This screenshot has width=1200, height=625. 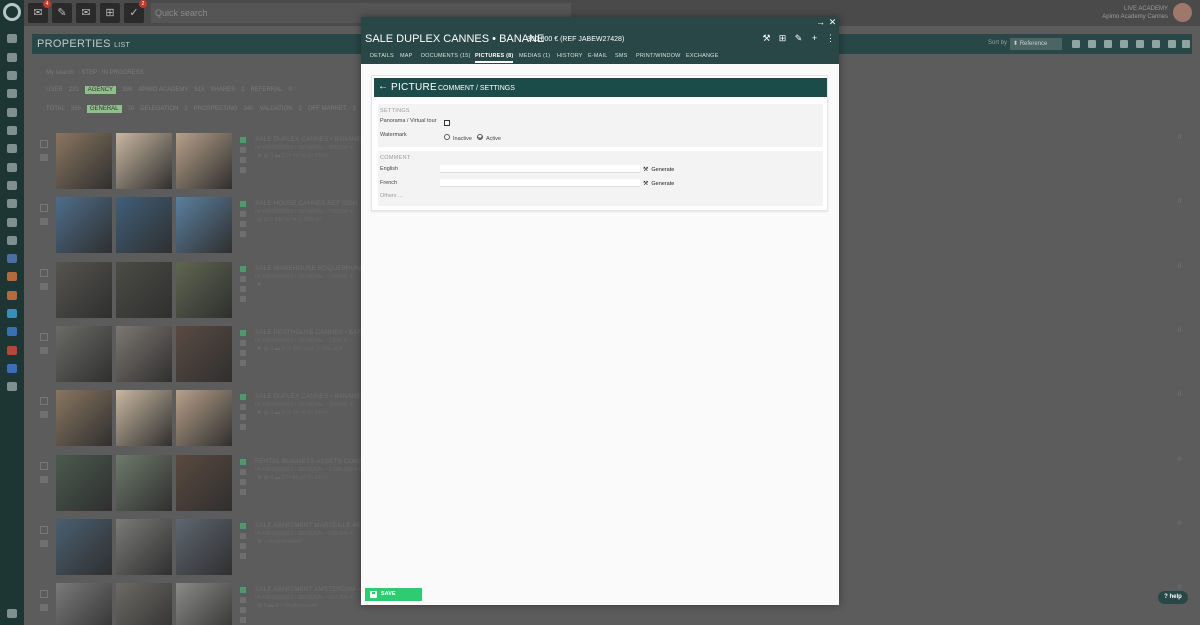 I want to click on tab-map: MAP, so click(x=406, y=56).